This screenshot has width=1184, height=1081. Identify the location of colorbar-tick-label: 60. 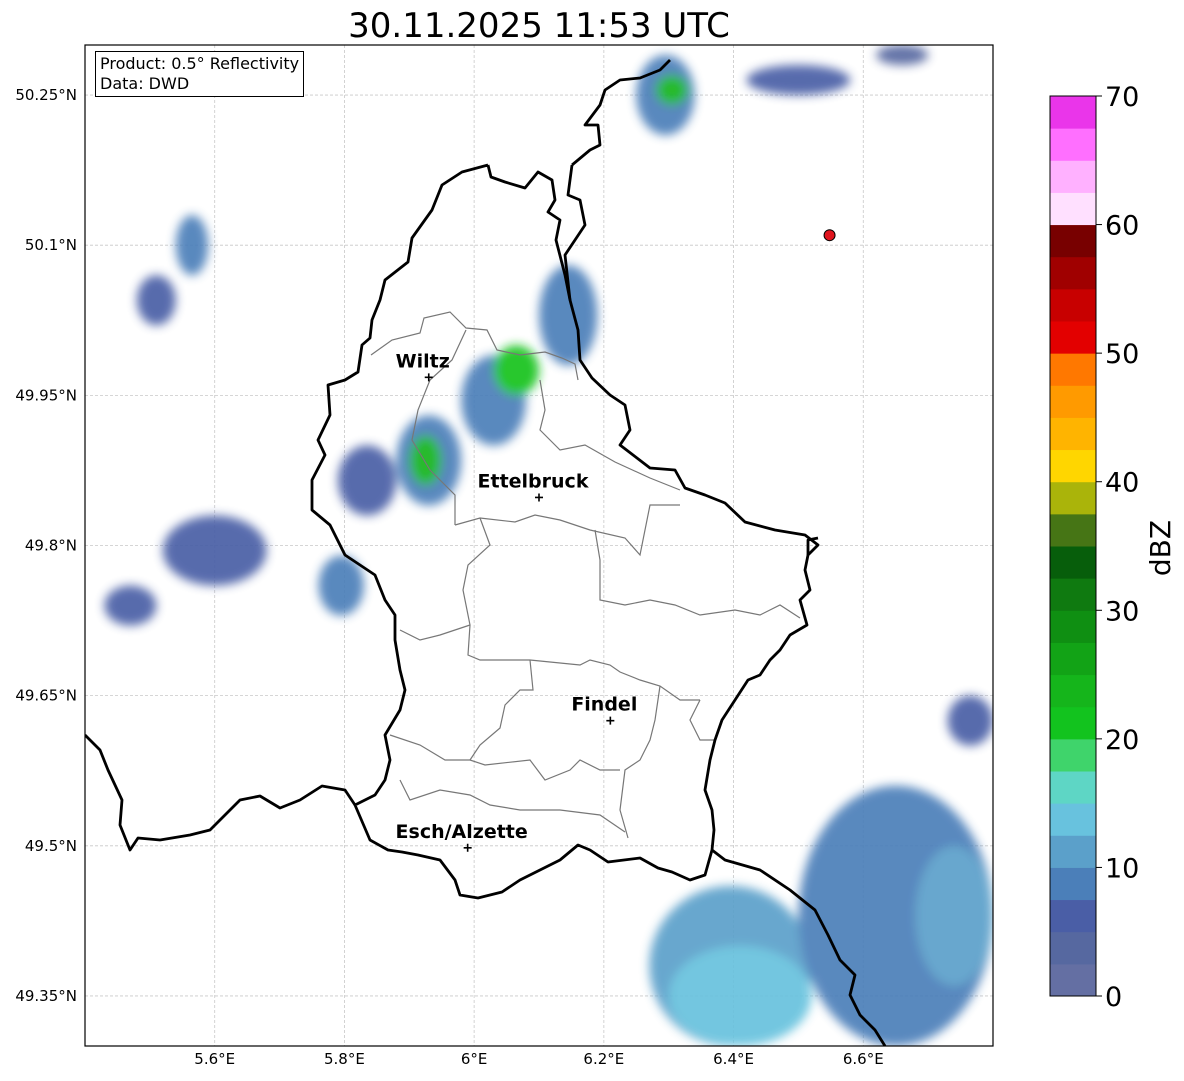
(1122, 226).